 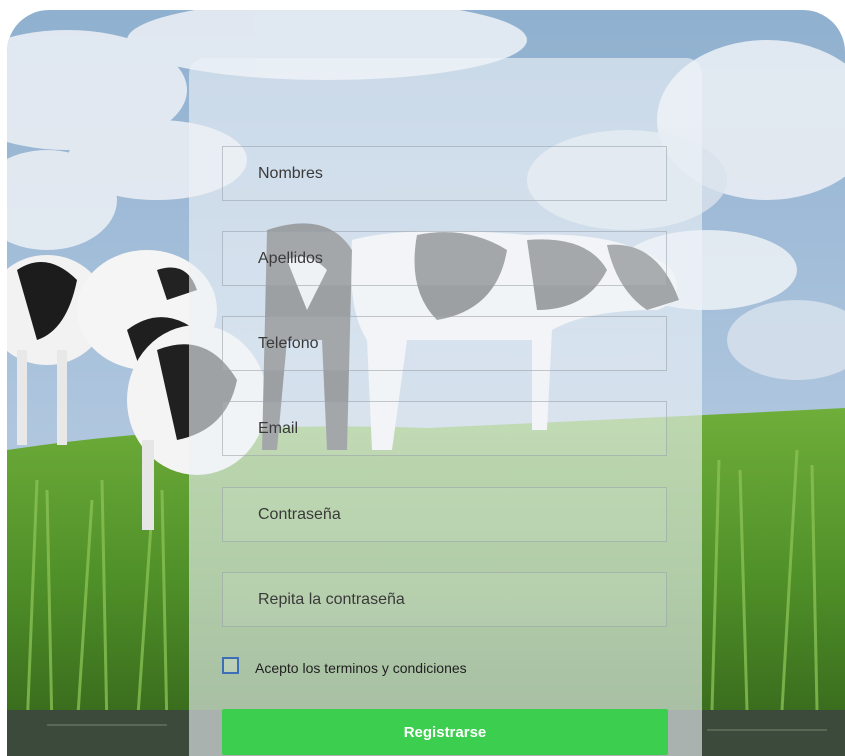 I want to click on register-button: Registrarse, so click(x=445, y=732).